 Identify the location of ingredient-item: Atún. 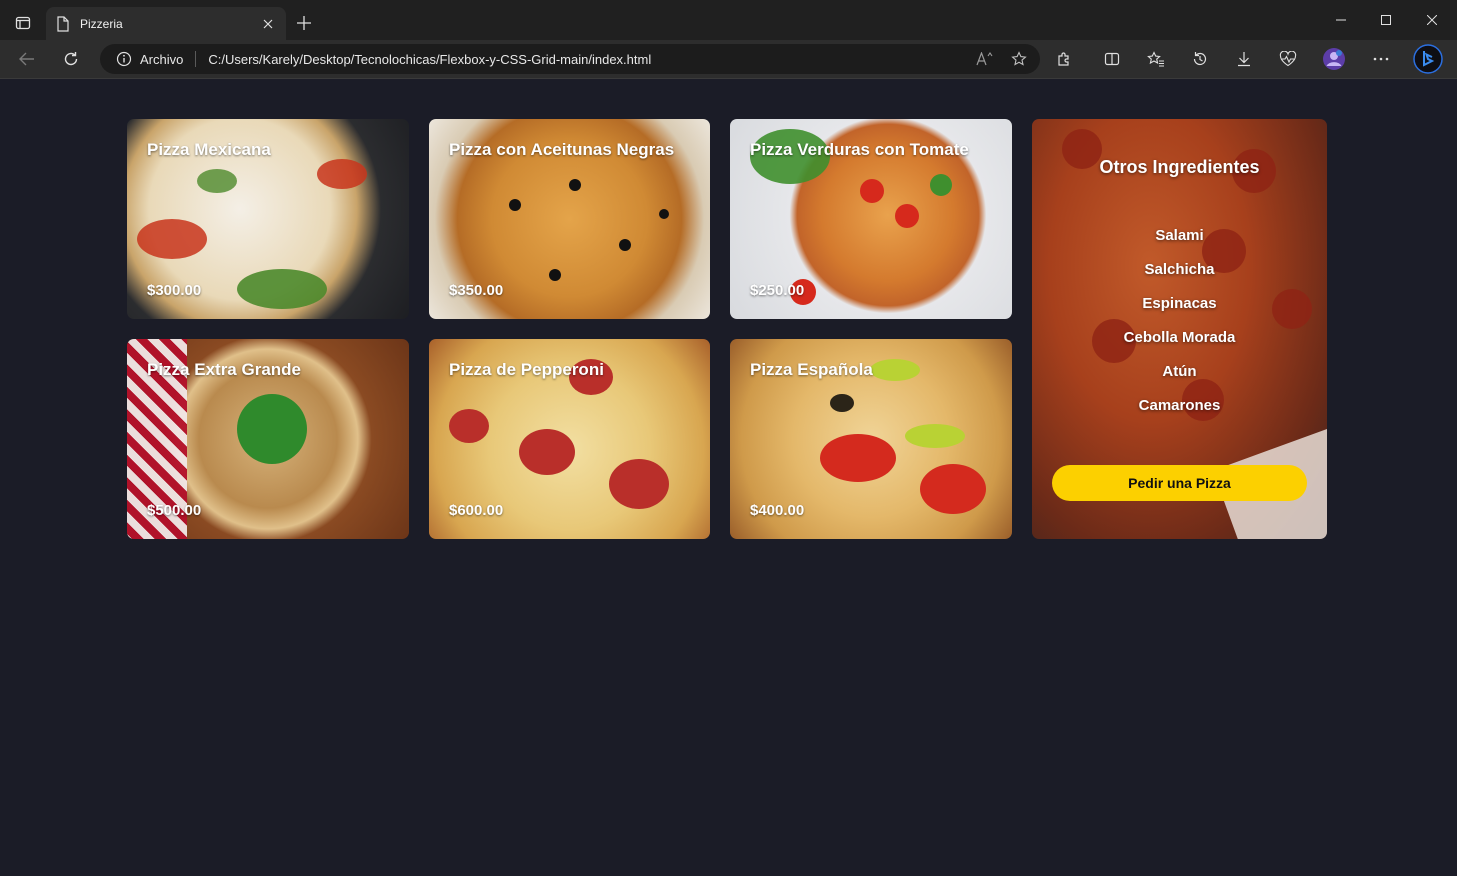
(1179, 371).